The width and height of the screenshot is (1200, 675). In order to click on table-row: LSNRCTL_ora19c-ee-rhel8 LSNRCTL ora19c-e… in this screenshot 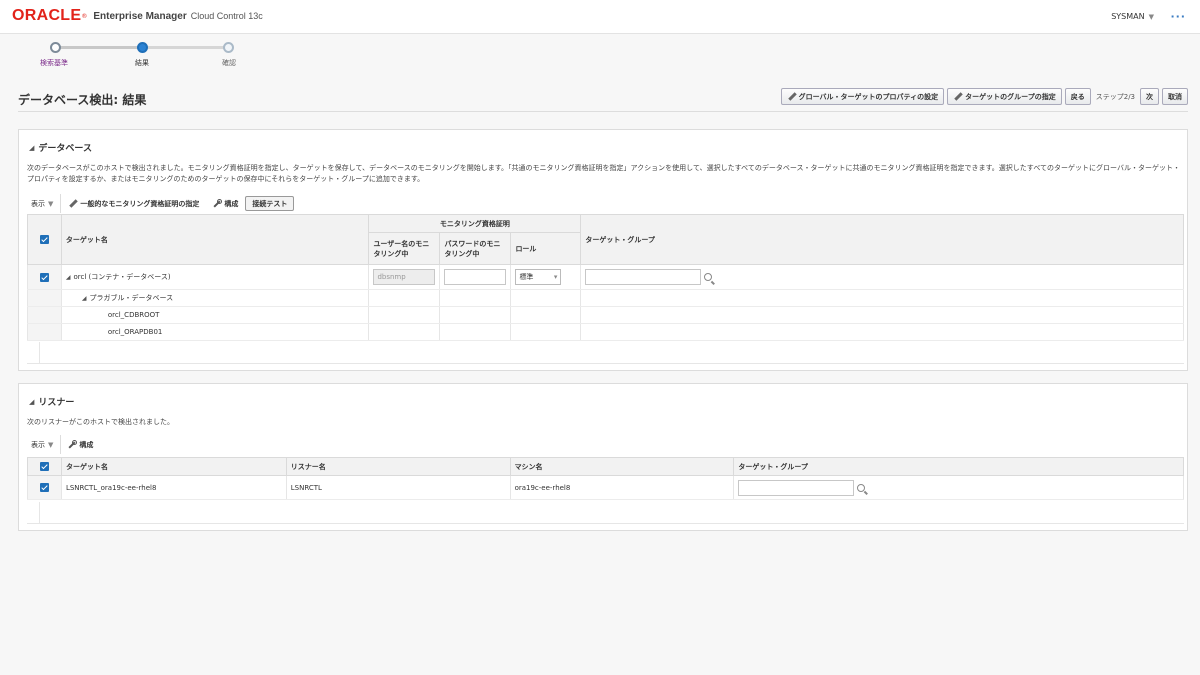, I will do `click(605, 487)`.